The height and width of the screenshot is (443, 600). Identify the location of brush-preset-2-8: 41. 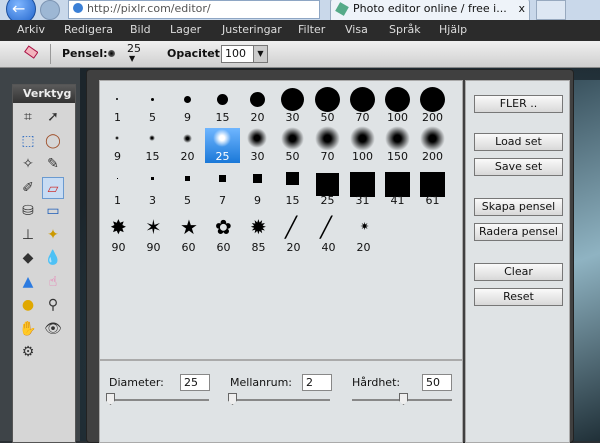
(397, 189).